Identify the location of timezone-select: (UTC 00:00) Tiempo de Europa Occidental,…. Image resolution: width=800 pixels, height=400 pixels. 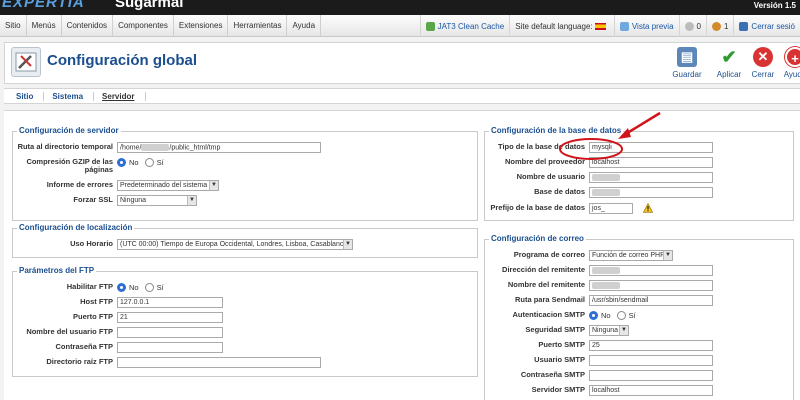
(235, 244).